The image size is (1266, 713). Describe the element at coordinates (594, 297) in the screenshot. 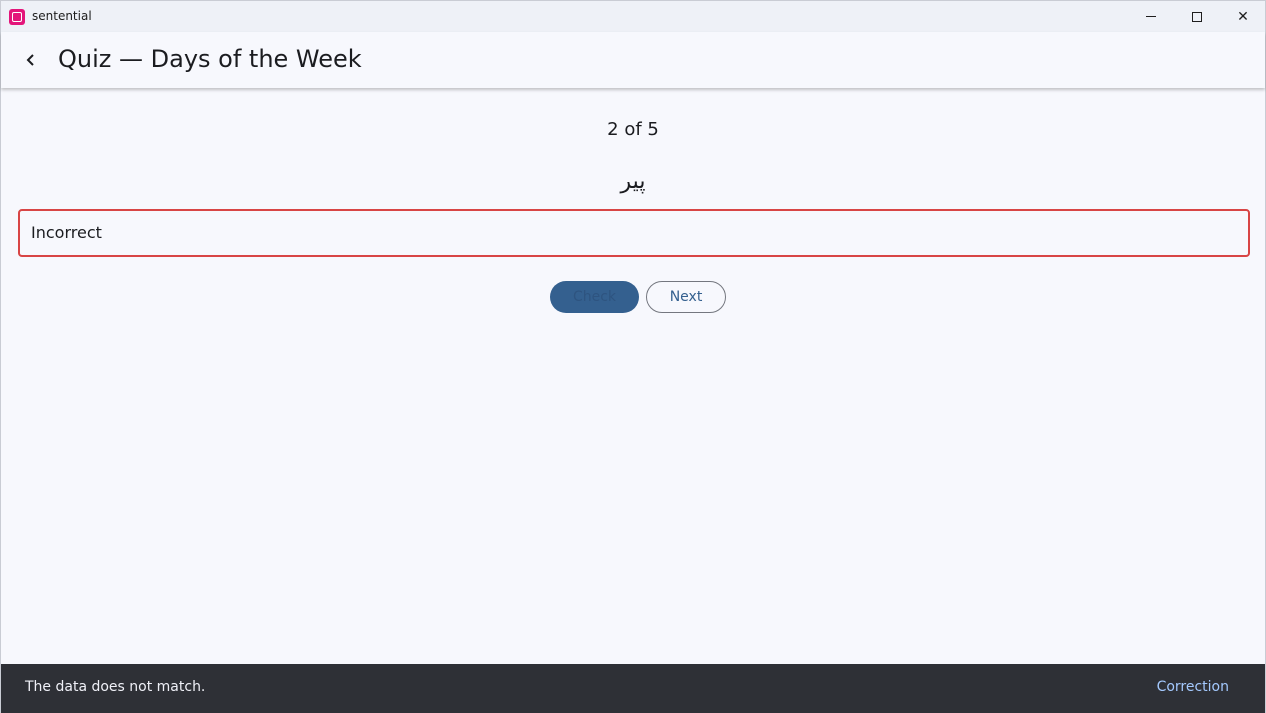

I see `check-button: Check` at that location.